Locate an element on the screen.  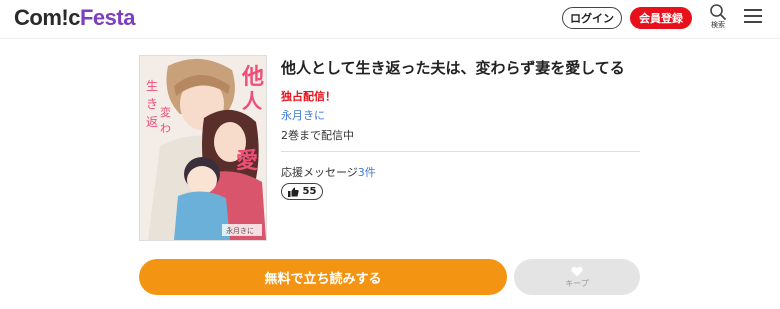
free-read-button: 無料で立ち読みする is located at coordinates (323, 277).